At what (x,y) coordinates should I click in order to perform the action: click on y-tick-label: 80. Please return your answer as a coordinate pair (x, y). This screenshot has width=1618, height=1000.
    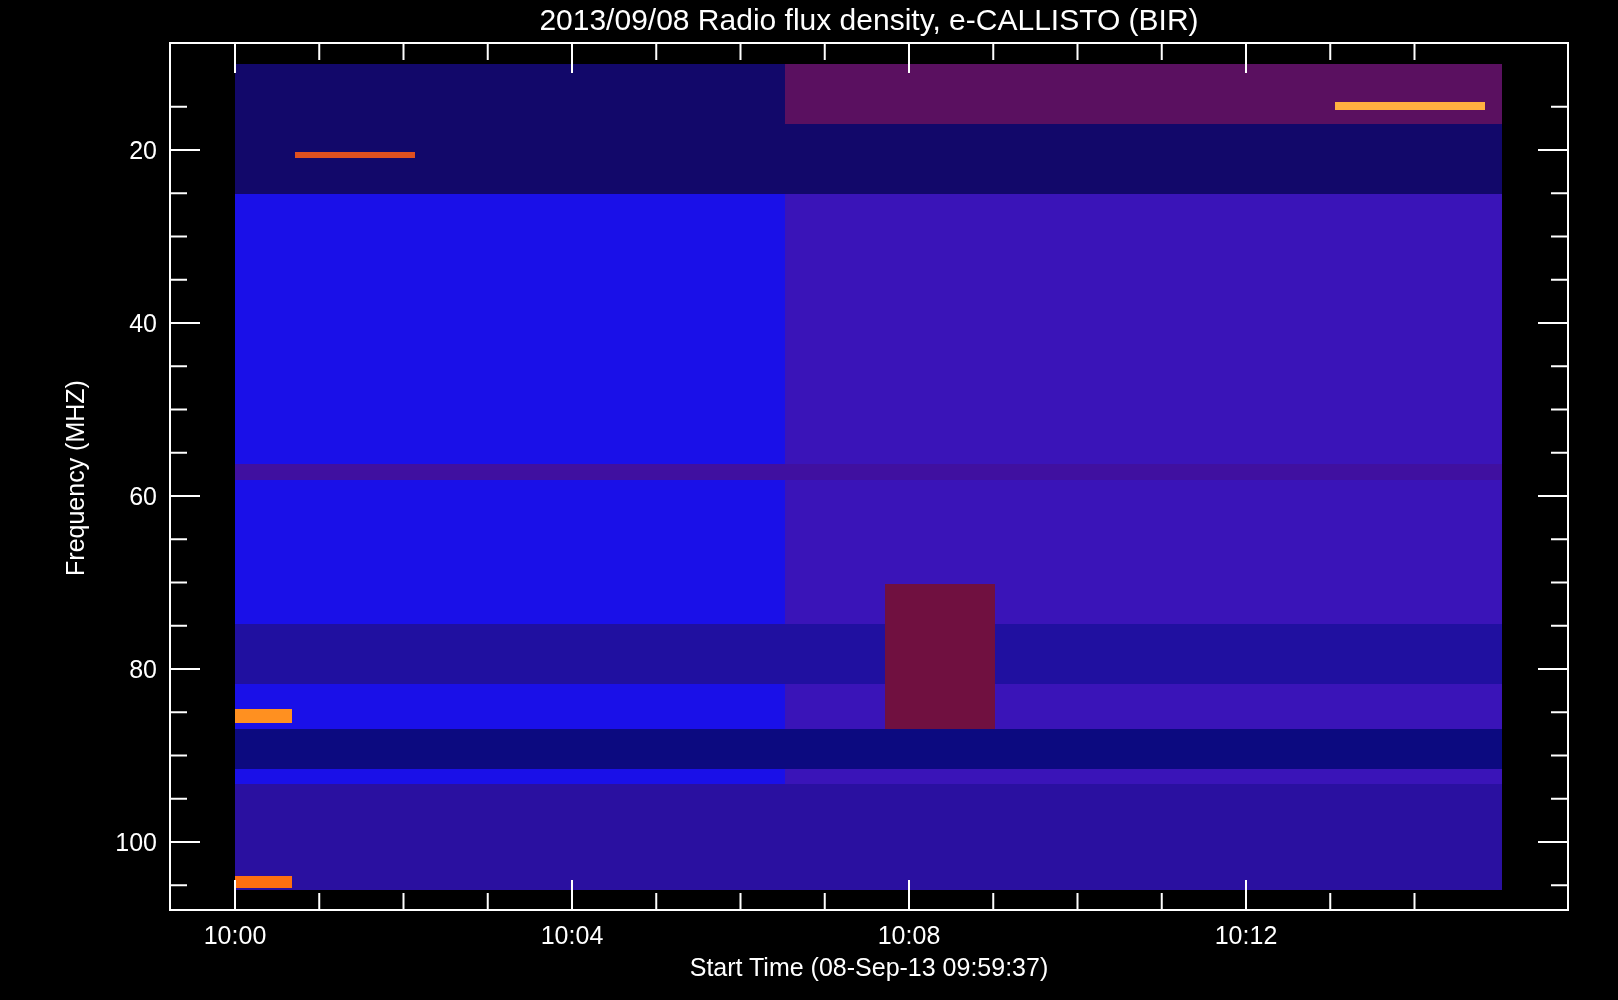
    Looking at the image, I should click on (143, 669).